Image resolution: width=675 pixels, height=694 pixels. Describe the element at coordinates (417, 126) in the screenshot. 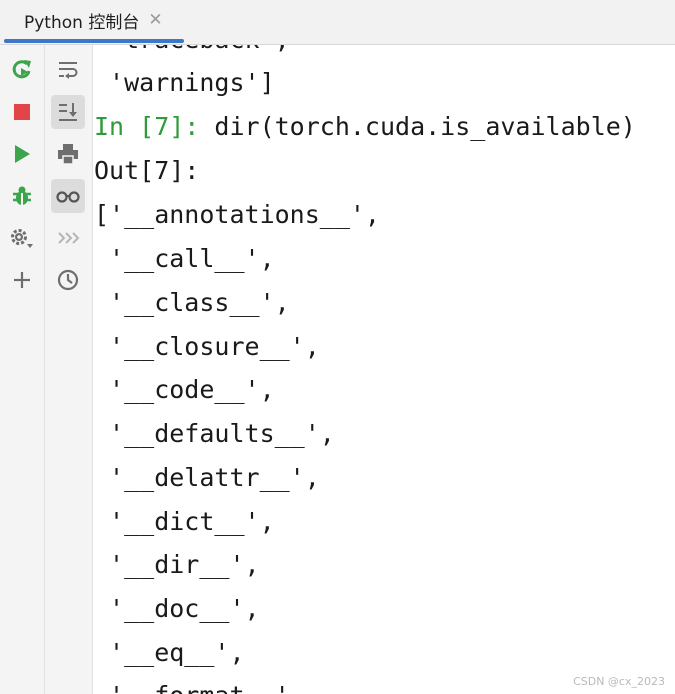

I see `input-code: dir(torch.cuda.is_available)` at that location.